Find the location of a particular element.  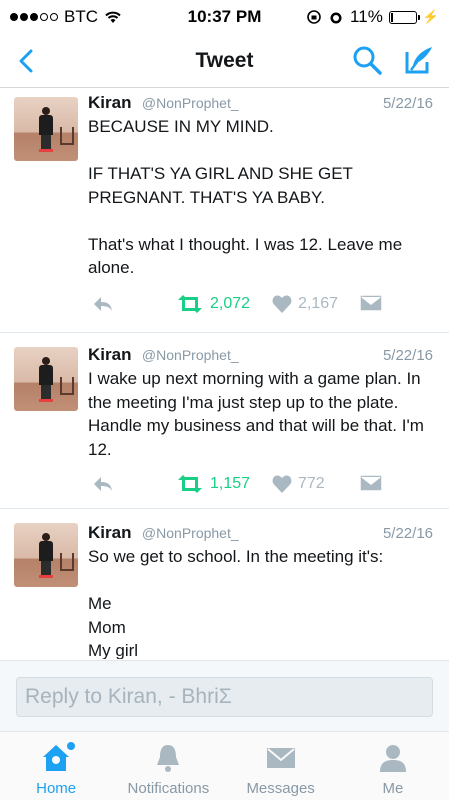

status-time: 10:37 PM is located at coordinates (224, 16).